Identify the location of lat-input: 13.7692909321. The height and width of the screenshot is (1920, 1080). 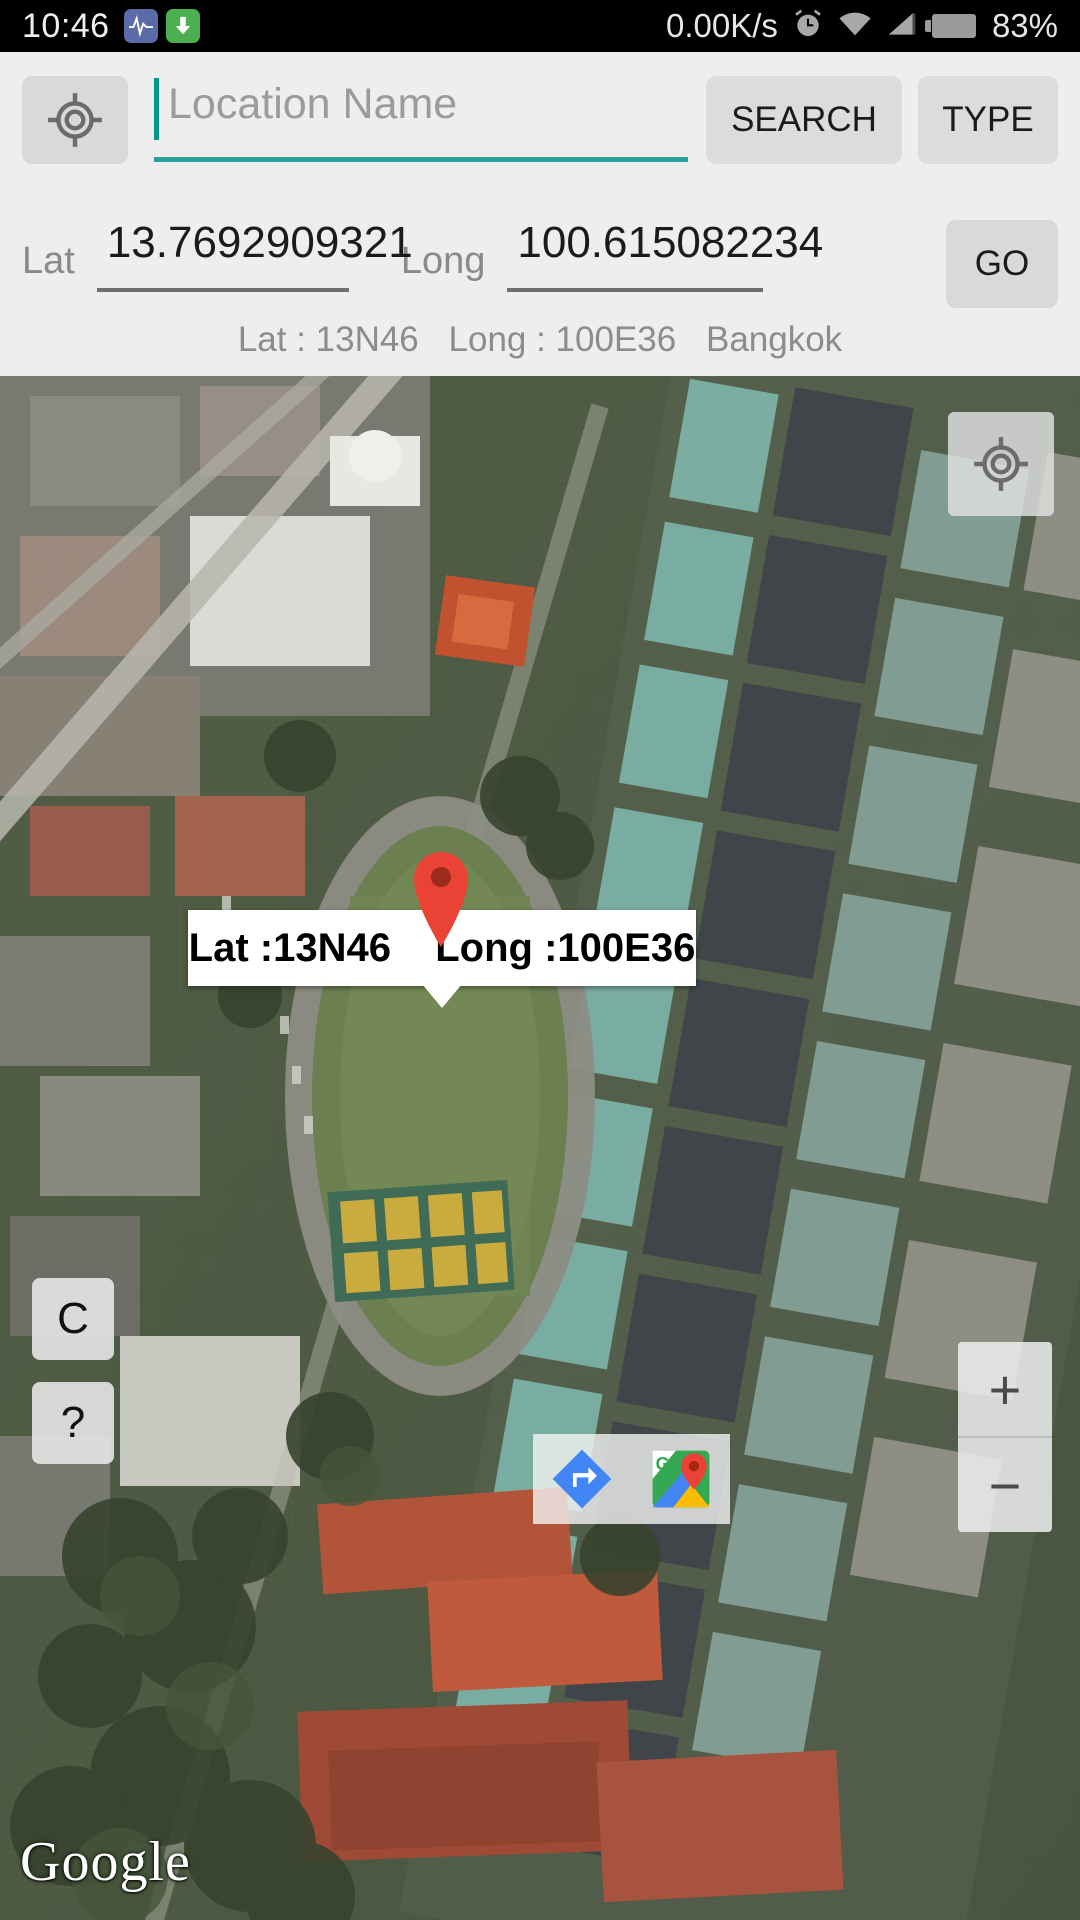
(254, 252).